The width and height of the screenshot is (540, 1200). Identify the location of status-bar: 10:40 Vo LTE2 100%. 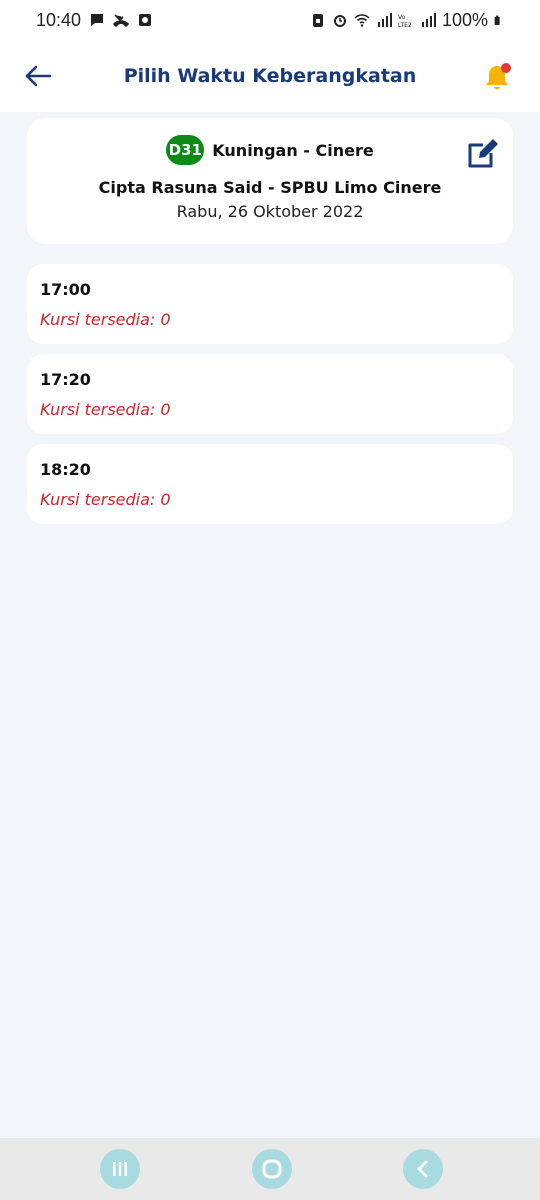
(270, 20).